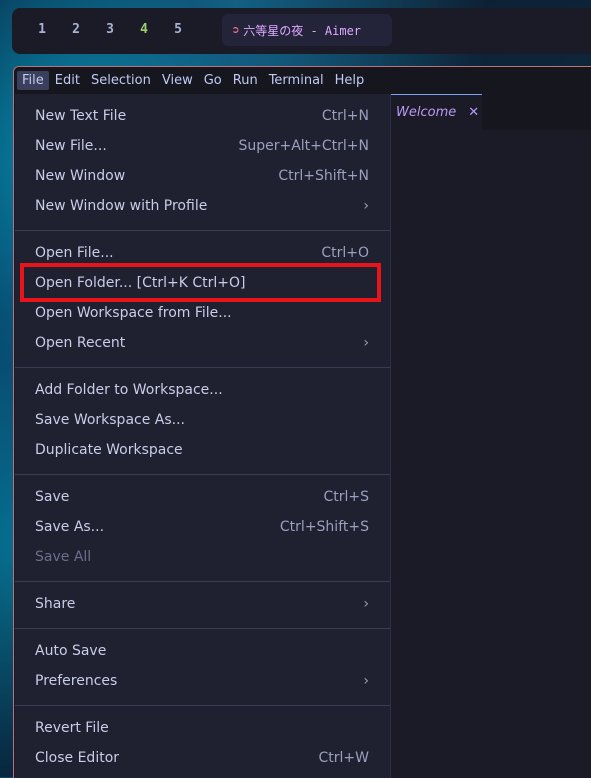 The image size is (591, 778). I want to click on shortcut-label: Ctrl+Shift+S, so click(324, 527).